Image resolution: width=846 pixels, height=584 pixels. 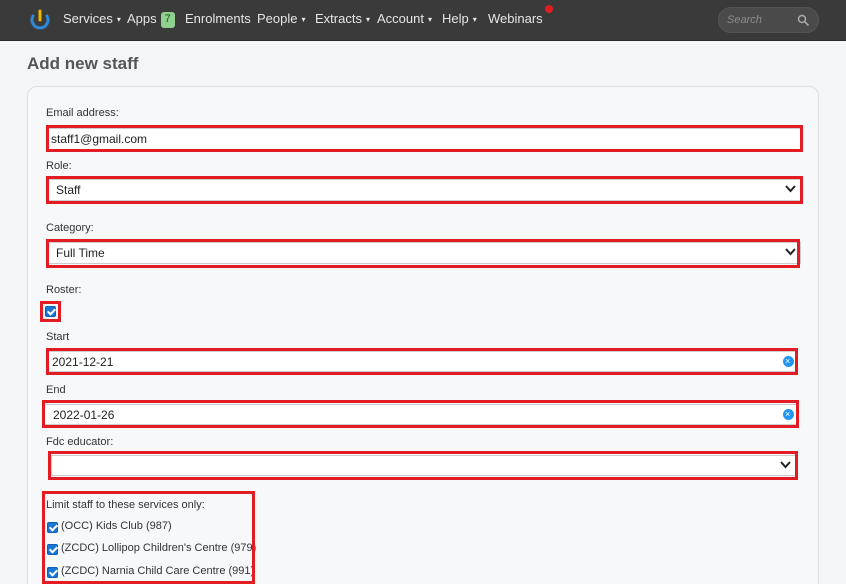 What do you see at coordinates (218, 20) in the screenshot?
I see `nav-enrolments: Enrolments` at bounding box center [218, 20].